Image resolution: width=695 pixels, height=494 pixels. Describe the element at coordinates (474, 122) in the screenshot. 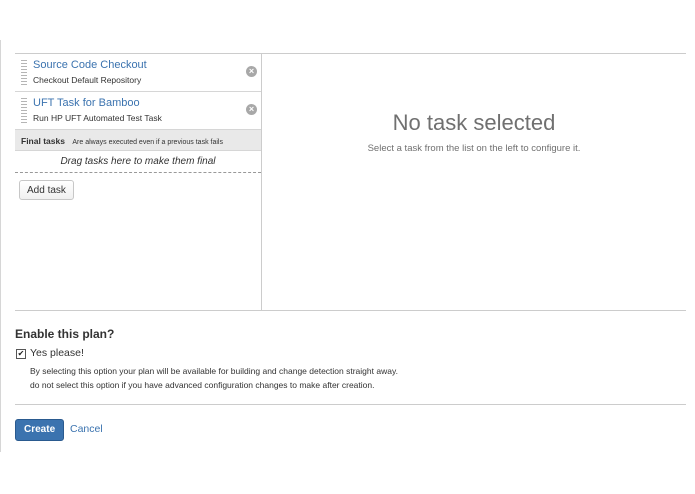

I see `no-task-selected-title: No task selected` at that location.